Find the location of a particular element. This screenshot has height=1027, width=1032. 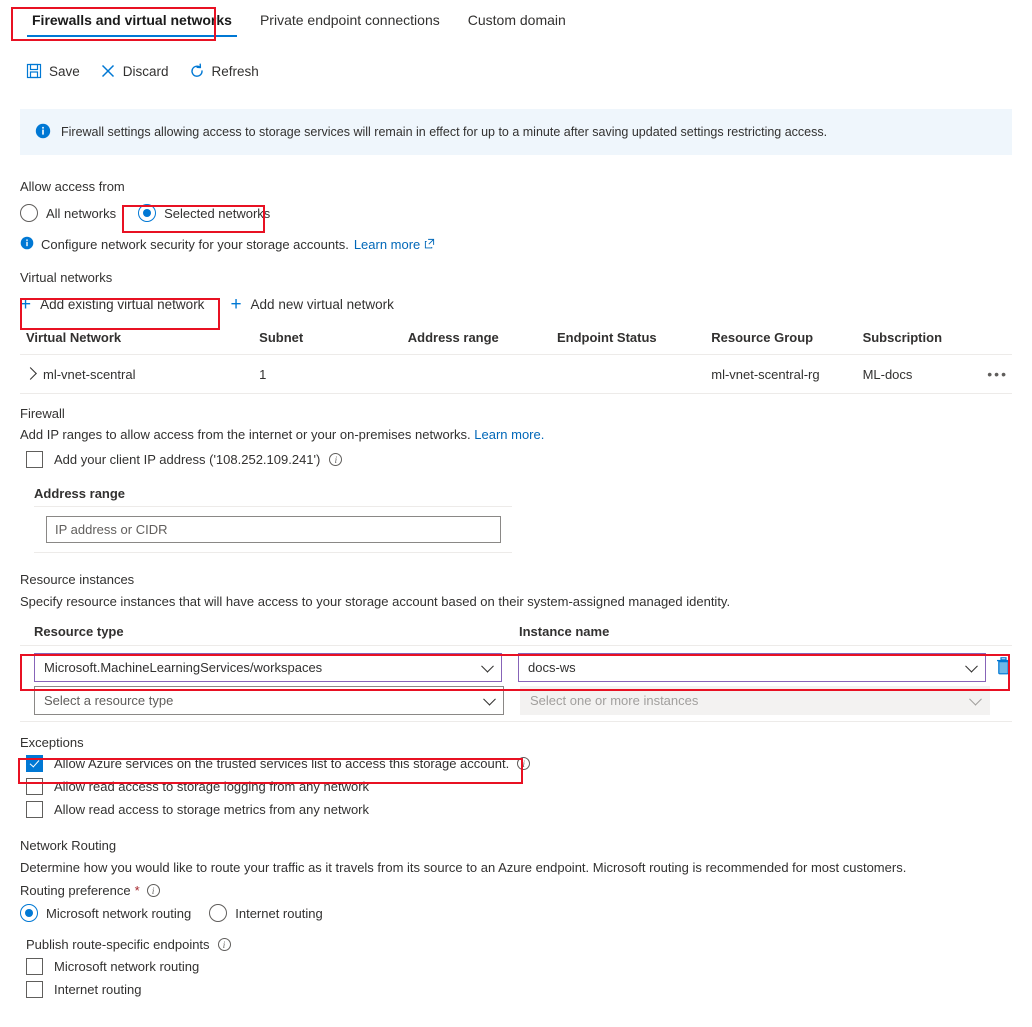

save-icon is located at coordinates (34, 71).